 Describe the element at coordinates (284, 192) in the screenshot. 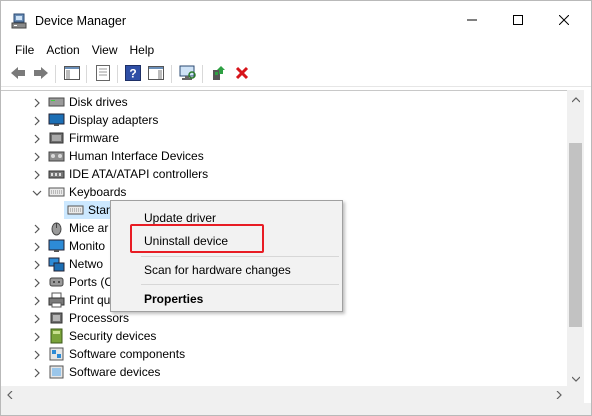

I see `tree-node-keyboards: Keyboards` at that location.